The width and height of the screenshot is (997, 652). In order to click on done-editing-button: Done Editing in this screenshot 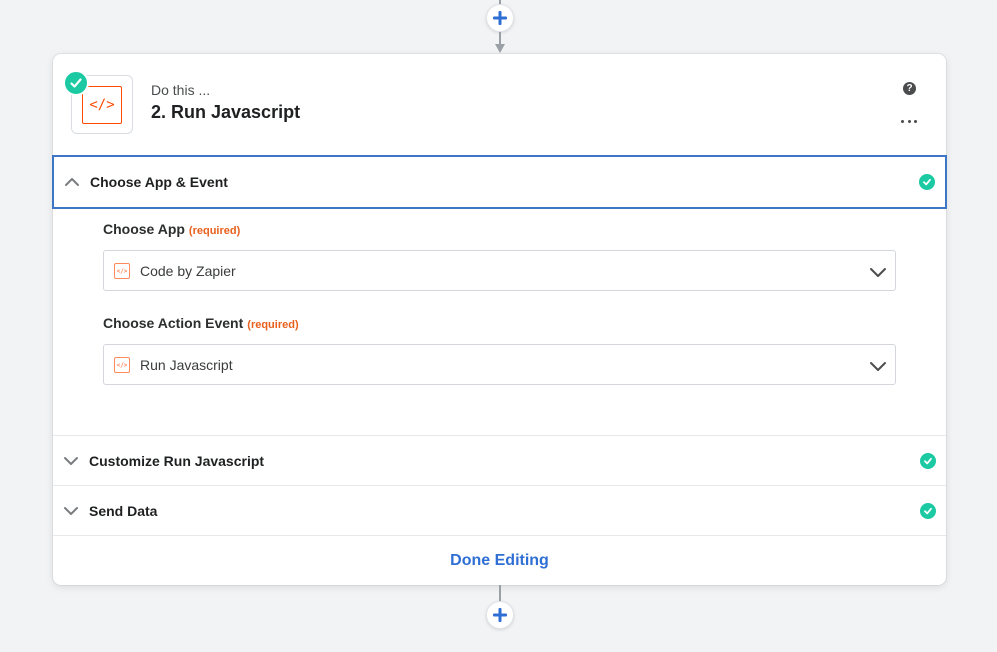, I will do `click(499, 560)`.